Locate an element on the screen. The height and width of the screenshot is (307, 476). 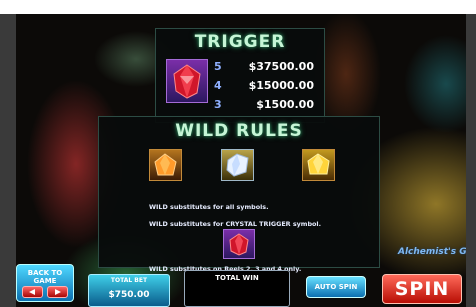
total-bet-display: TOTAL BET $750.00 is located at coordinates (129, 290).